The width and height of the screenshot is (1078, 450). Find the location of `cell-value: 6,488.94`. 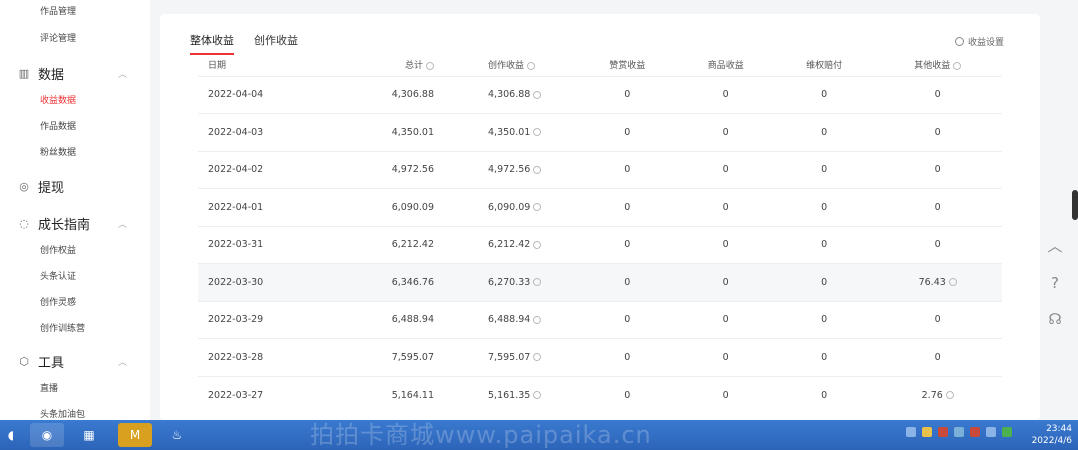

cell-value: 6,488.94 is located at coordinates (412, 320).